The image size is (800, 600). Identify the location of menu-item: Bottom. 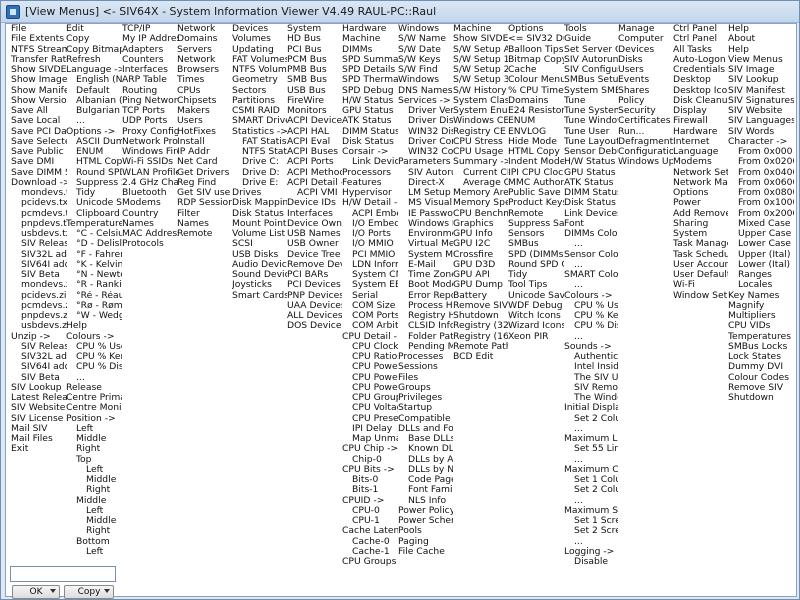
(94, 542).